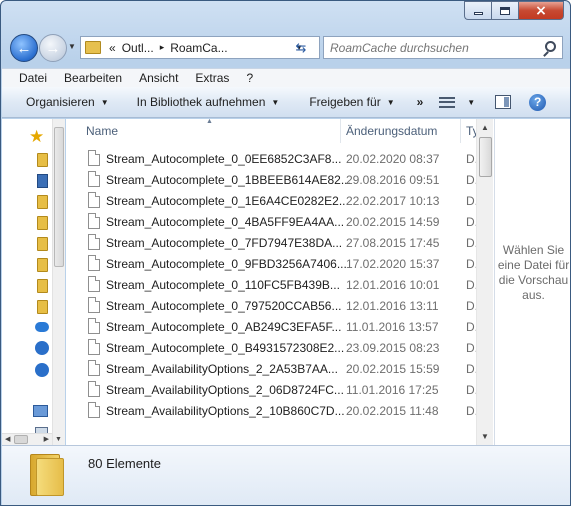 The height and width of the screenshot is (506, 571). I want to click on scroll-right-icon: ▶, so click(46, 439).